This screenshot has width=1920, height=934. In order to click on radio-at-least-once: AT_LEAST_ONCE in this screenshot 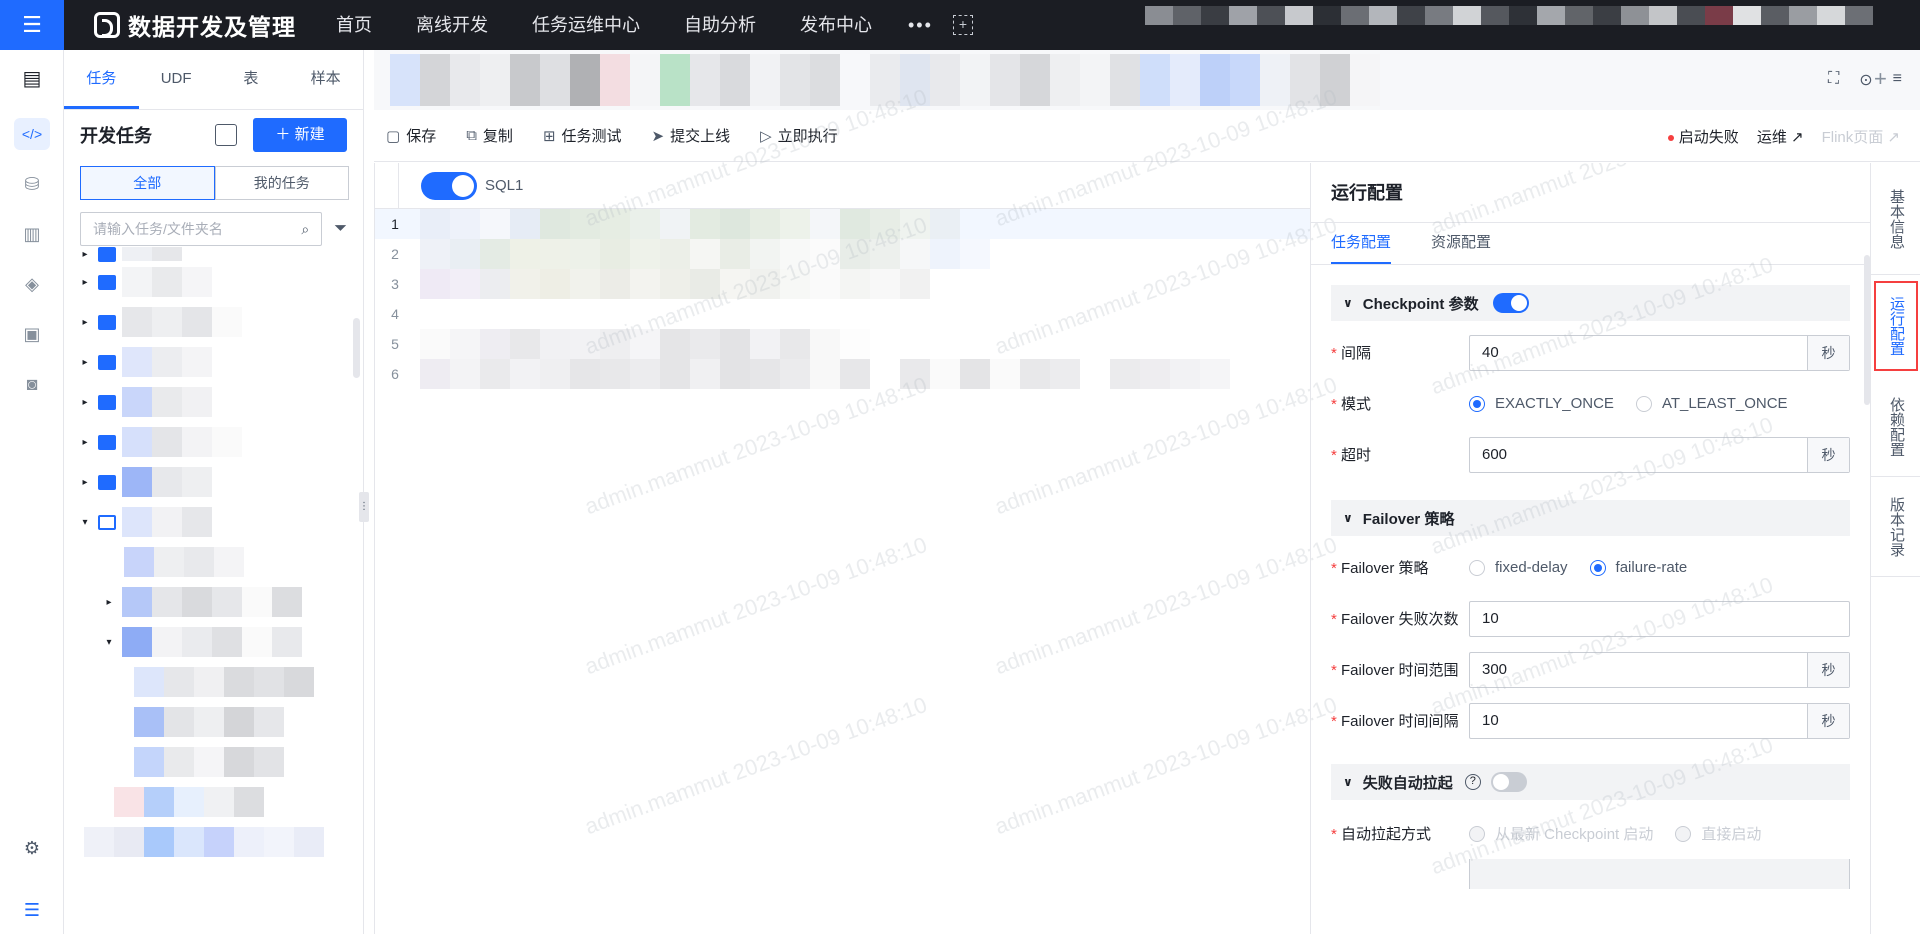, I will do `click(1711, 403)`.